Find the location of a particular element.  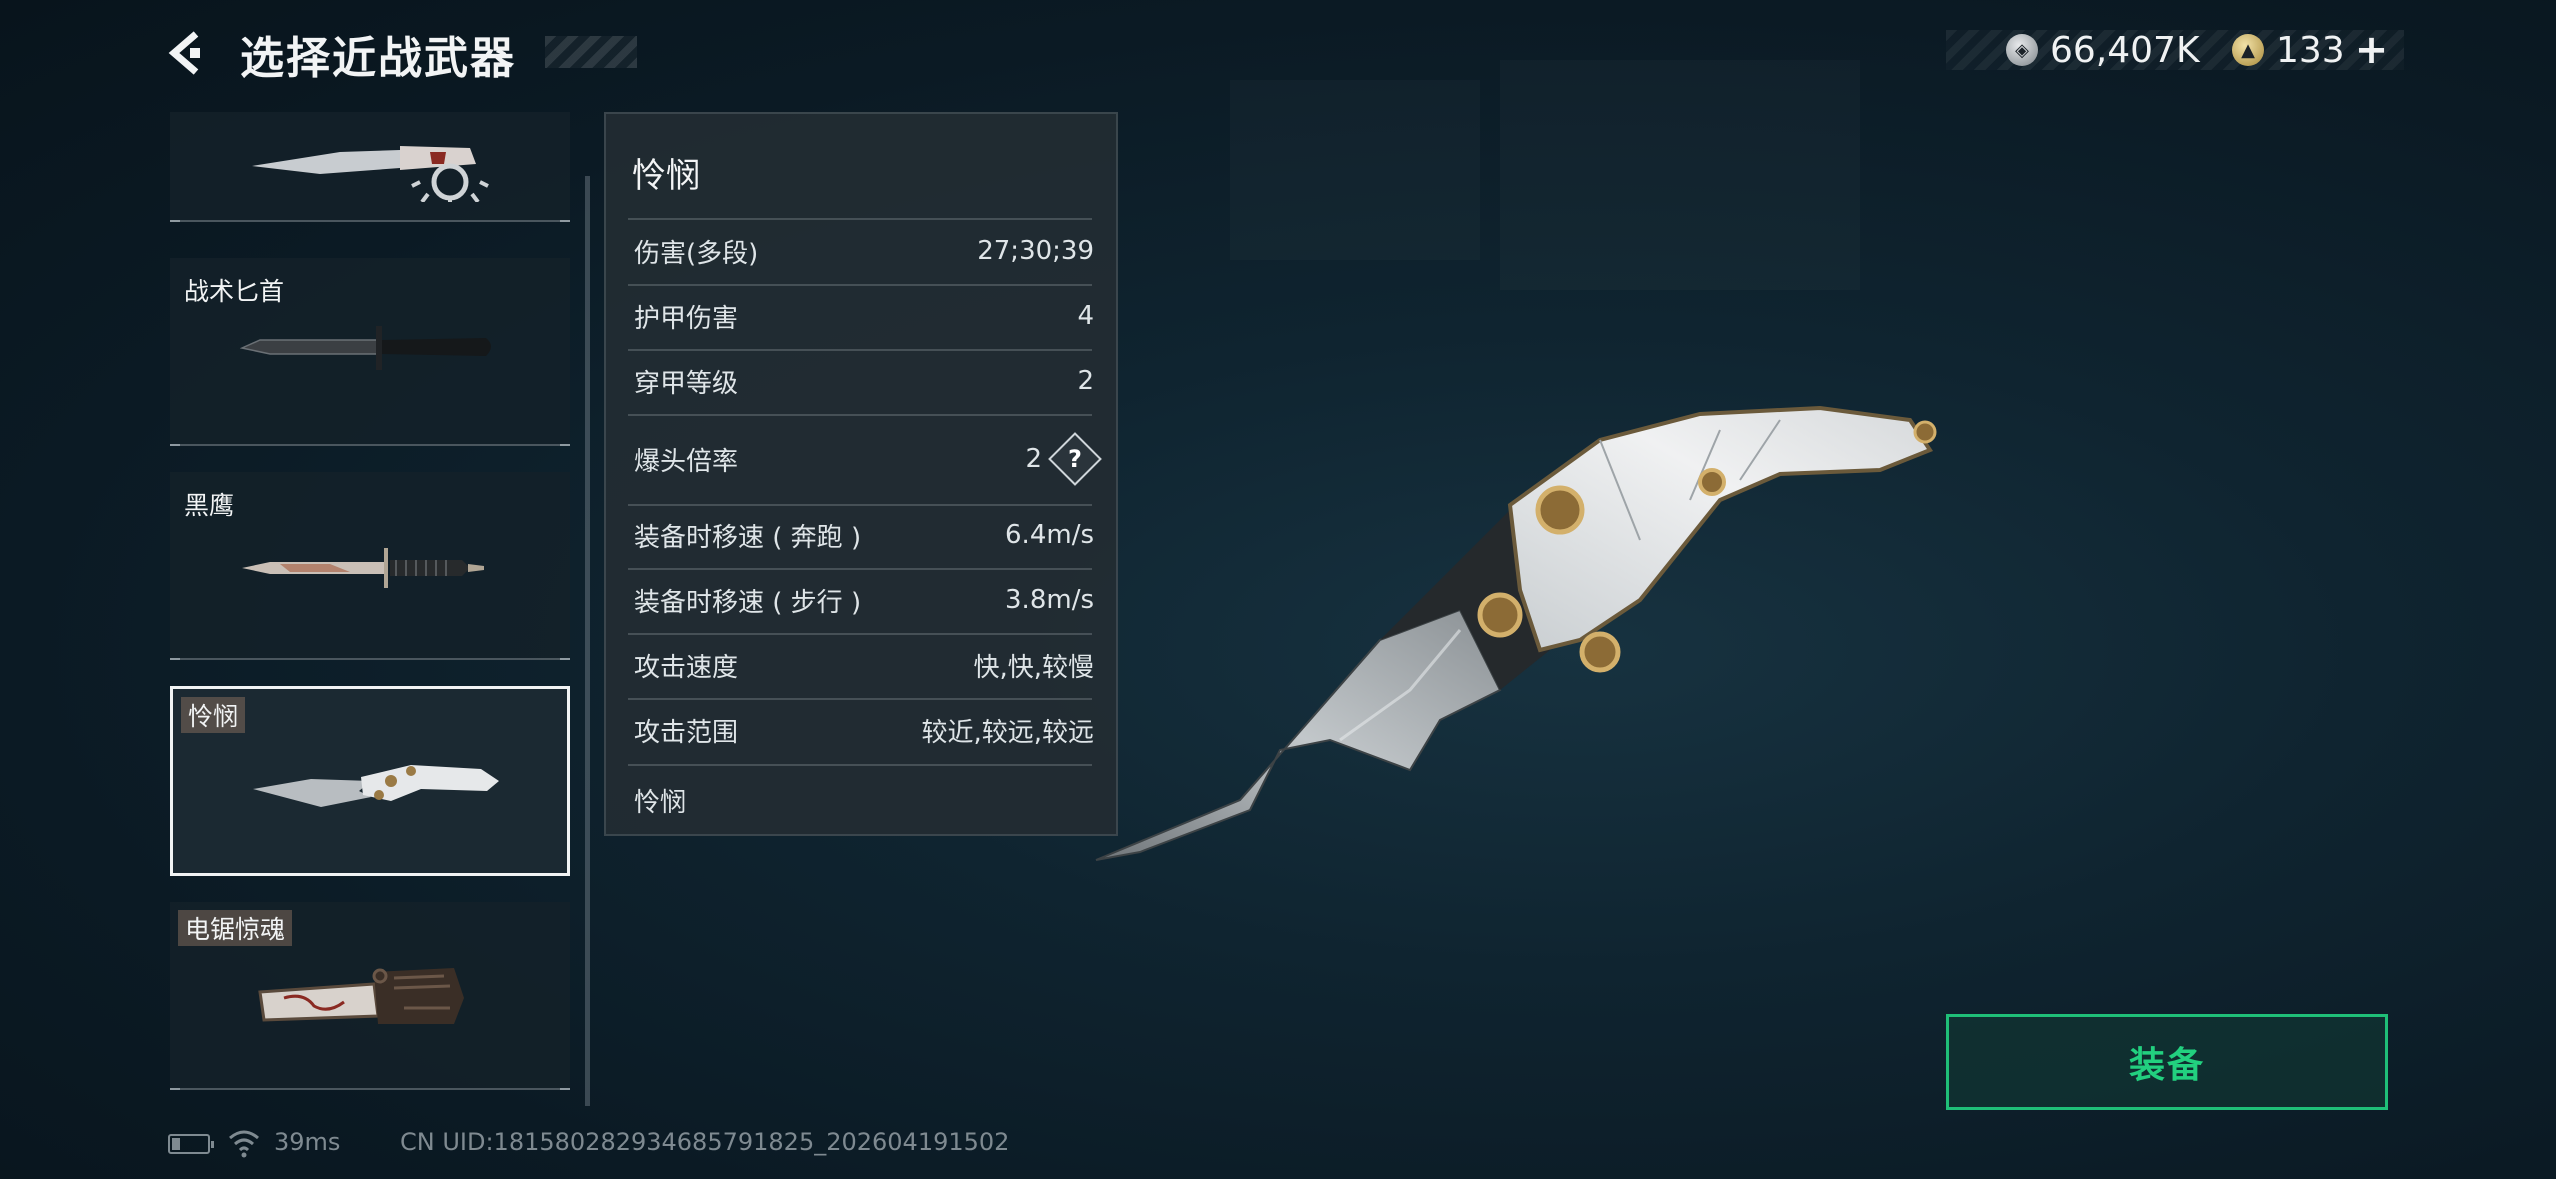

weapon-card is located at coordinates (370, 167).